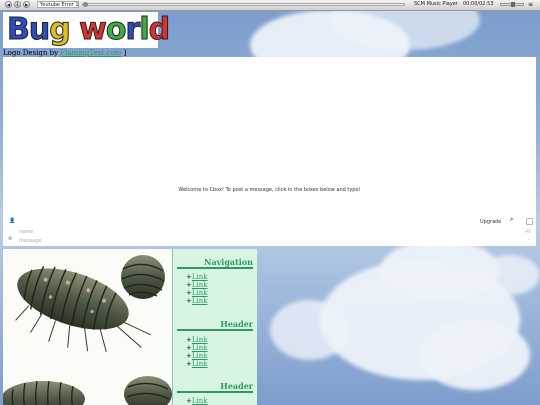 Image resolution: width=540 pixels, height=405 pixels. I want to click on seek-knob, so click(85, 4).